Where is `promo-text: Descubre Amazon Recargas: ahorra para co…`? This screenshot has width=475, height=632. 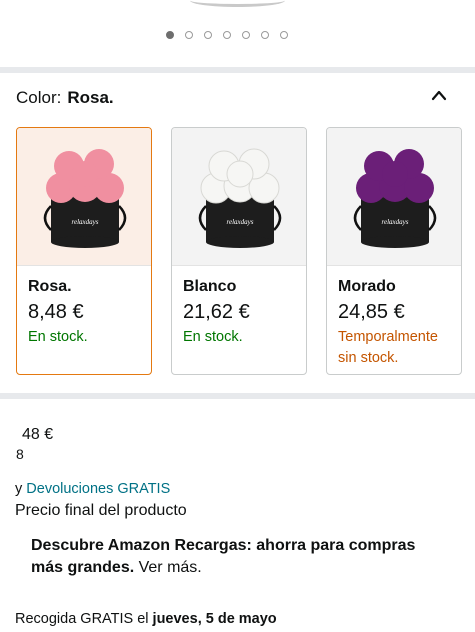 promo-text: Descubre Amazon Recargas: ahorra para co… is located at coordinates (223, 556).